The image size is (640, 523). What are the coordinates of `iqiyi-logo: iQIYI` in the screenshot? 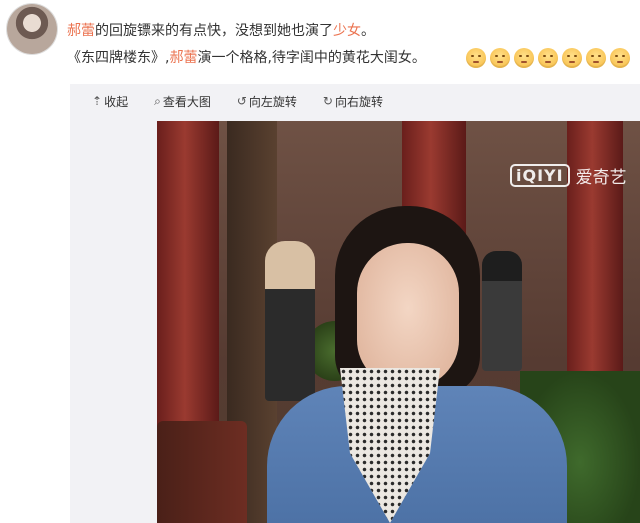 It's located at (540, 175).